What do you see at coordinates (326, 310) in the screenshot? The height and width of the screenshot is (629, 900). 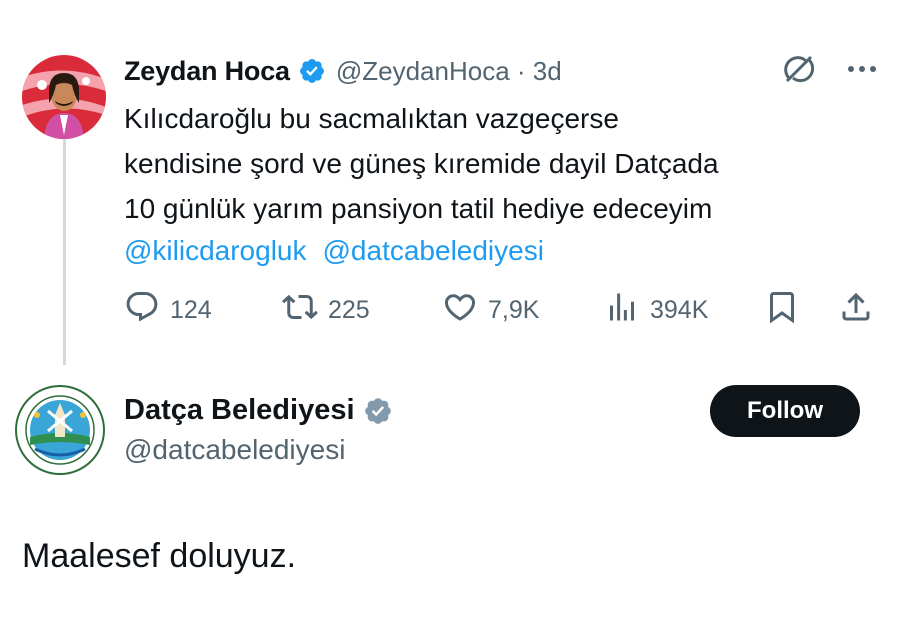 I see `repost-button: 225` at bounding box center [326, 310].